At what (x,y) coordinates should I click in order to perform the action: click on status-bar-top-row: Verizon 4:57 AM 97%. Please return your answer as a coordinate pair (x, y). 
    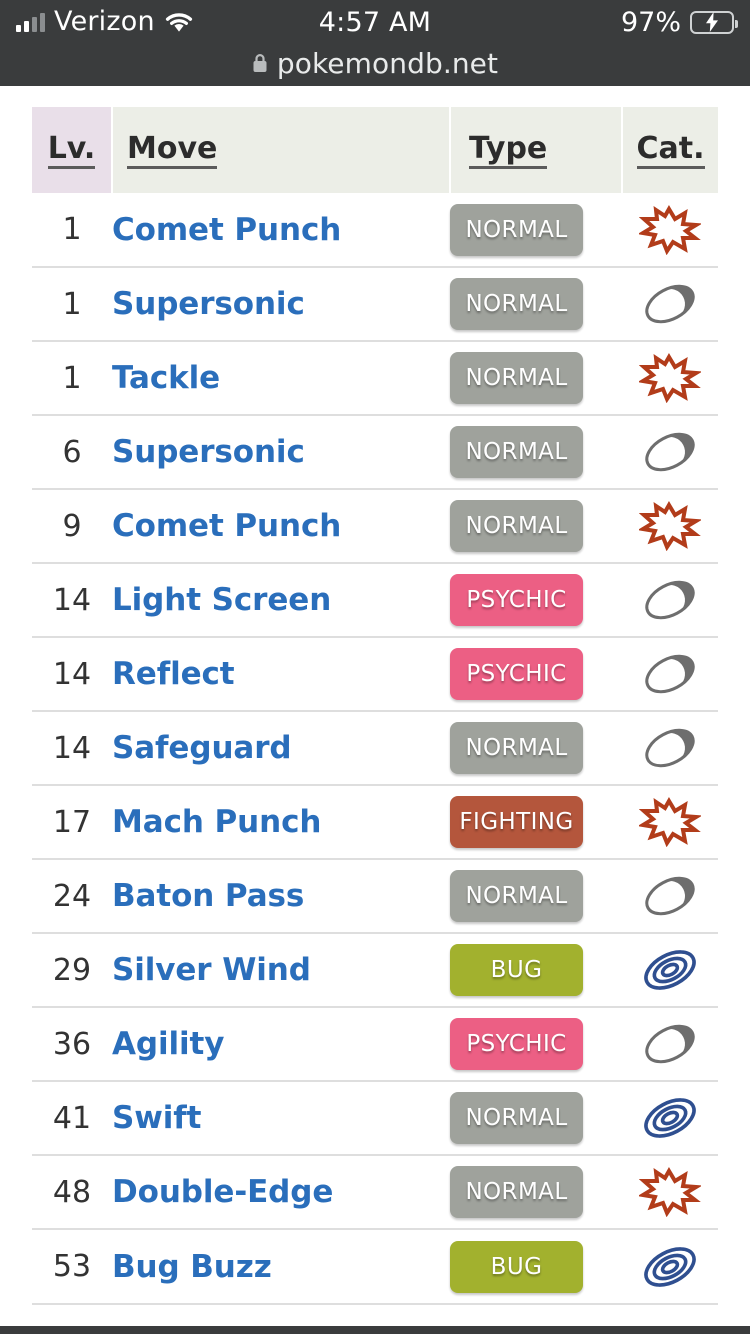
    Looking at the image, I should click on (375, 22).